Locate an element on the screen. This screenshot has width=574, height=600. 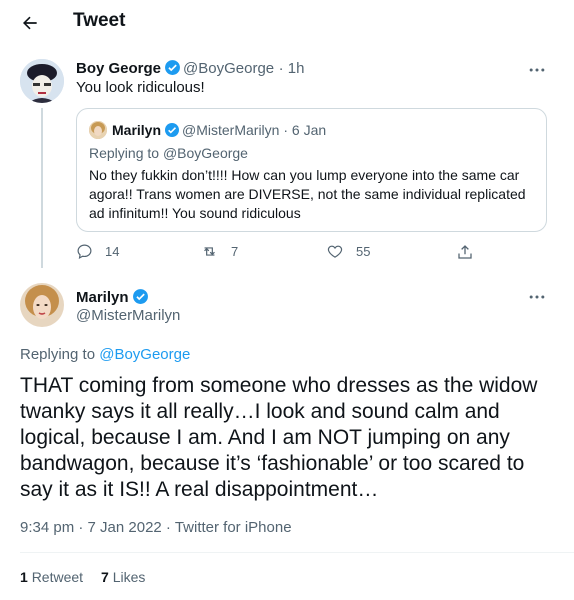
replying-to: Replying to @BoyGeorge is located at coordinates (105, 354).